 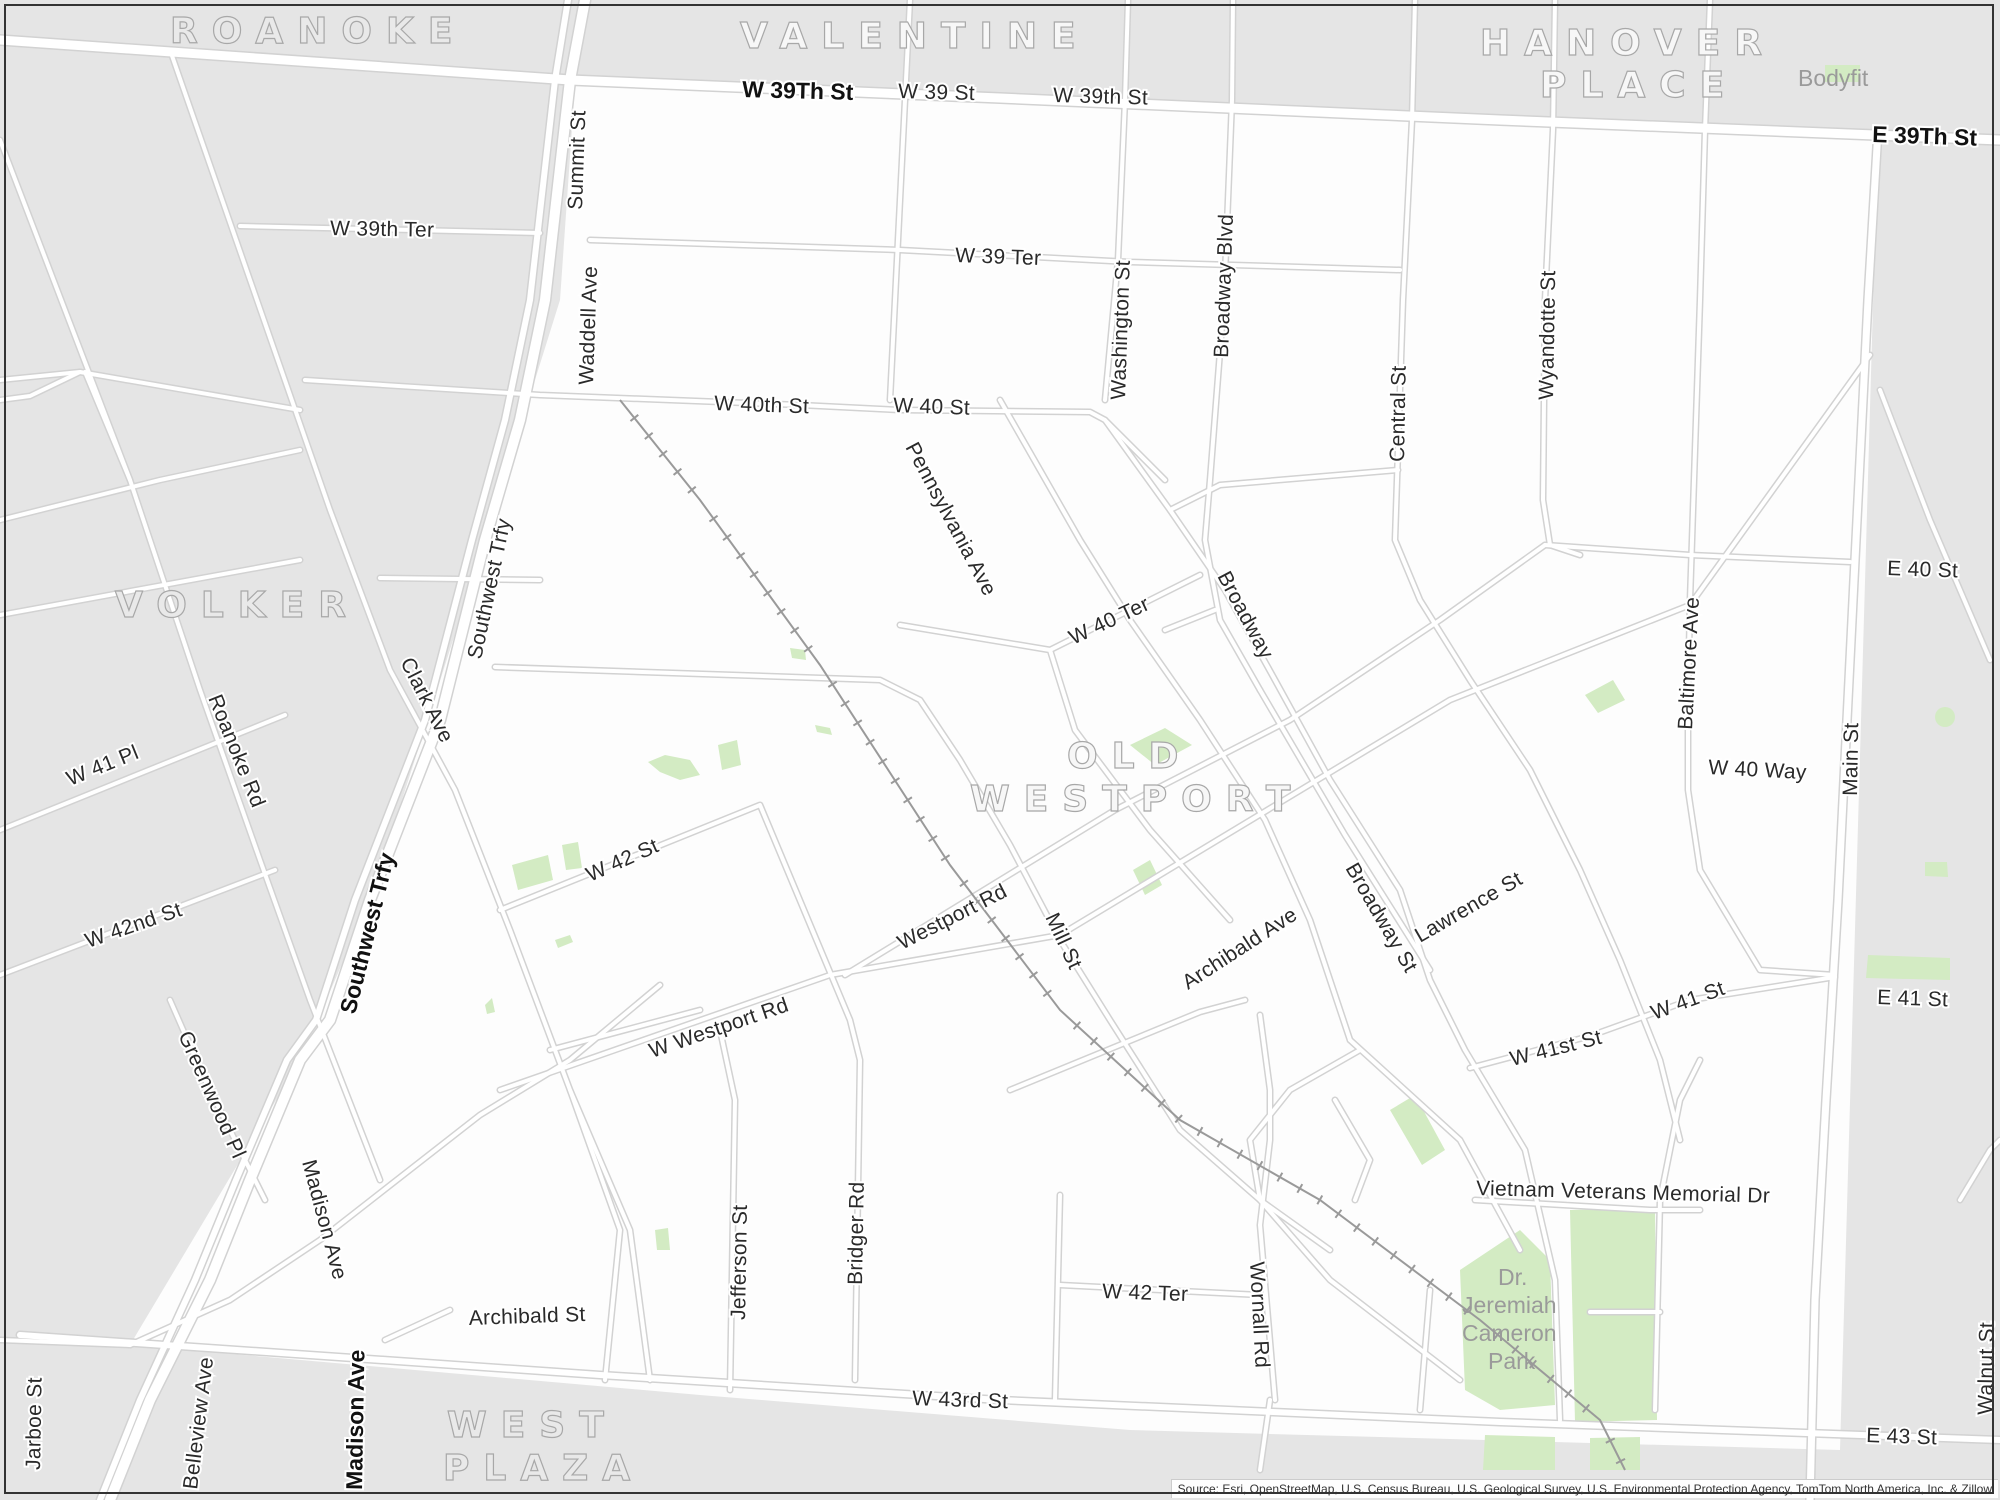 I want to click on street-label-summit-st: Summit St, so click(x=577, y=160).